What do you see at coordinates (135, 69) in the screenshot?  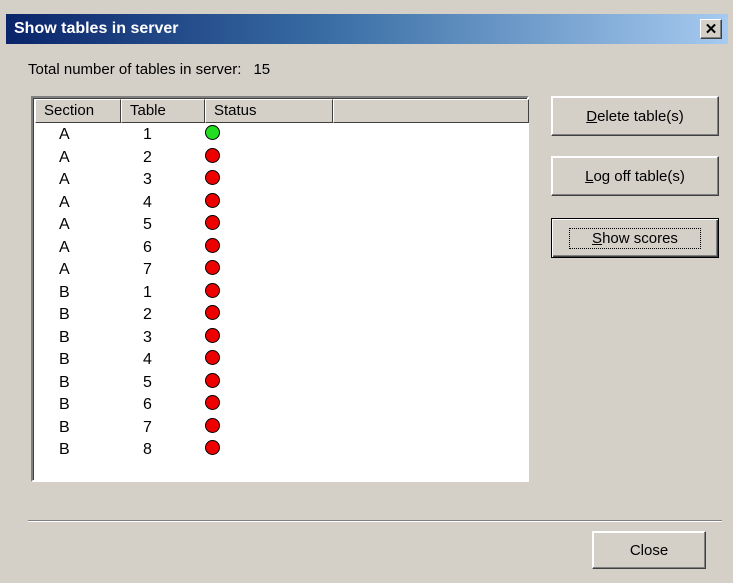 I see `total-tables-text: Total number of tables in server:` at bounding box center [135, 69].